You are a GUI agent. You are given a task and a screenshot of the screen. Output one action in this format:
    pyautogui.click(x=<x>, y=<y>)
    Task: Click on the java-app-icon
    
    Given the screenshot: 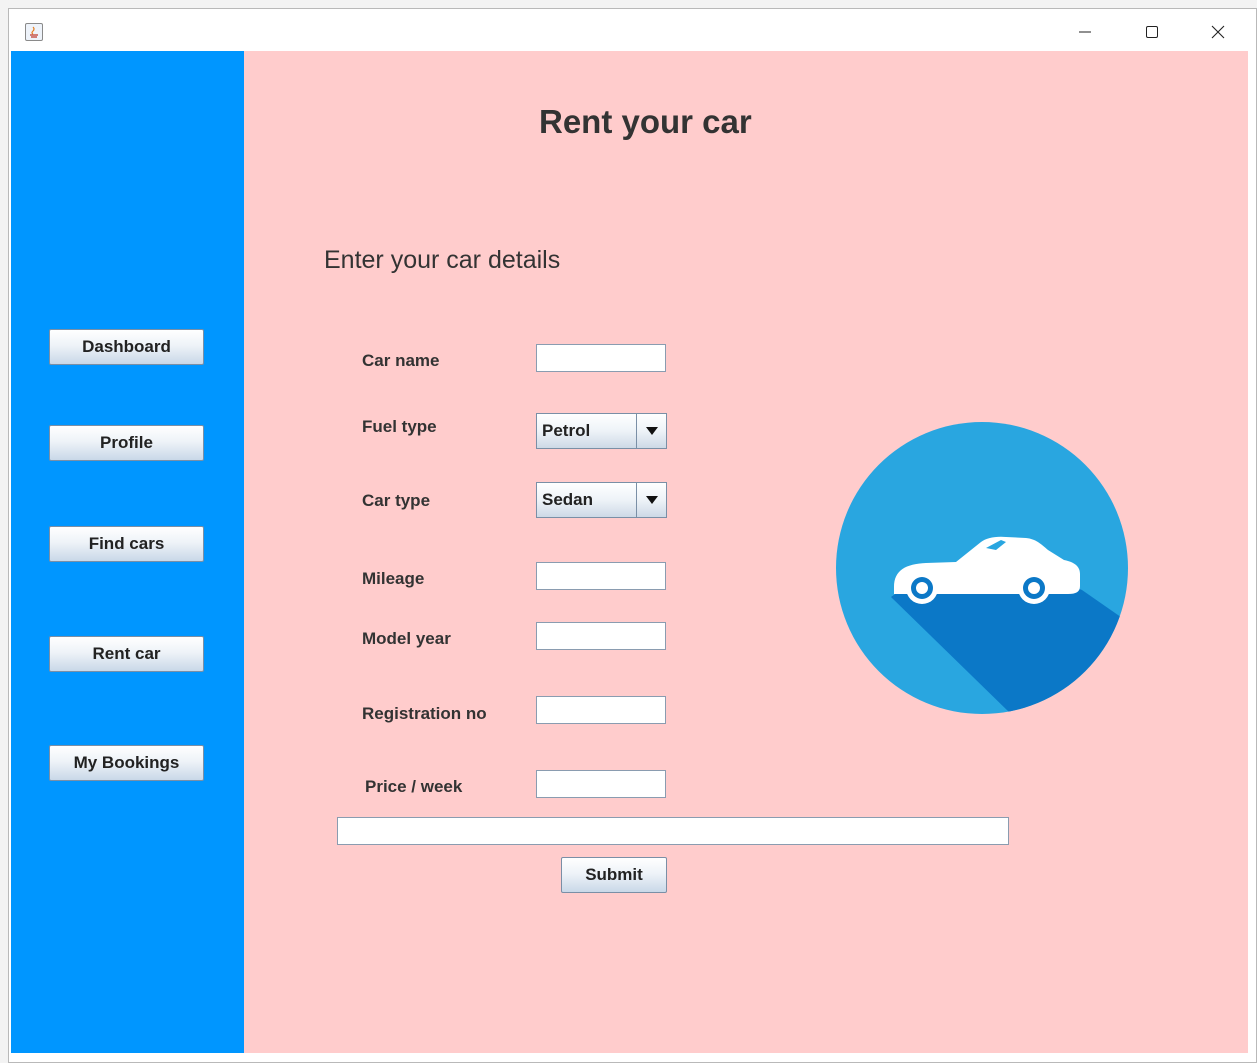 What is the action you would take?
    pyautogui.click(x=34, y=32)
    